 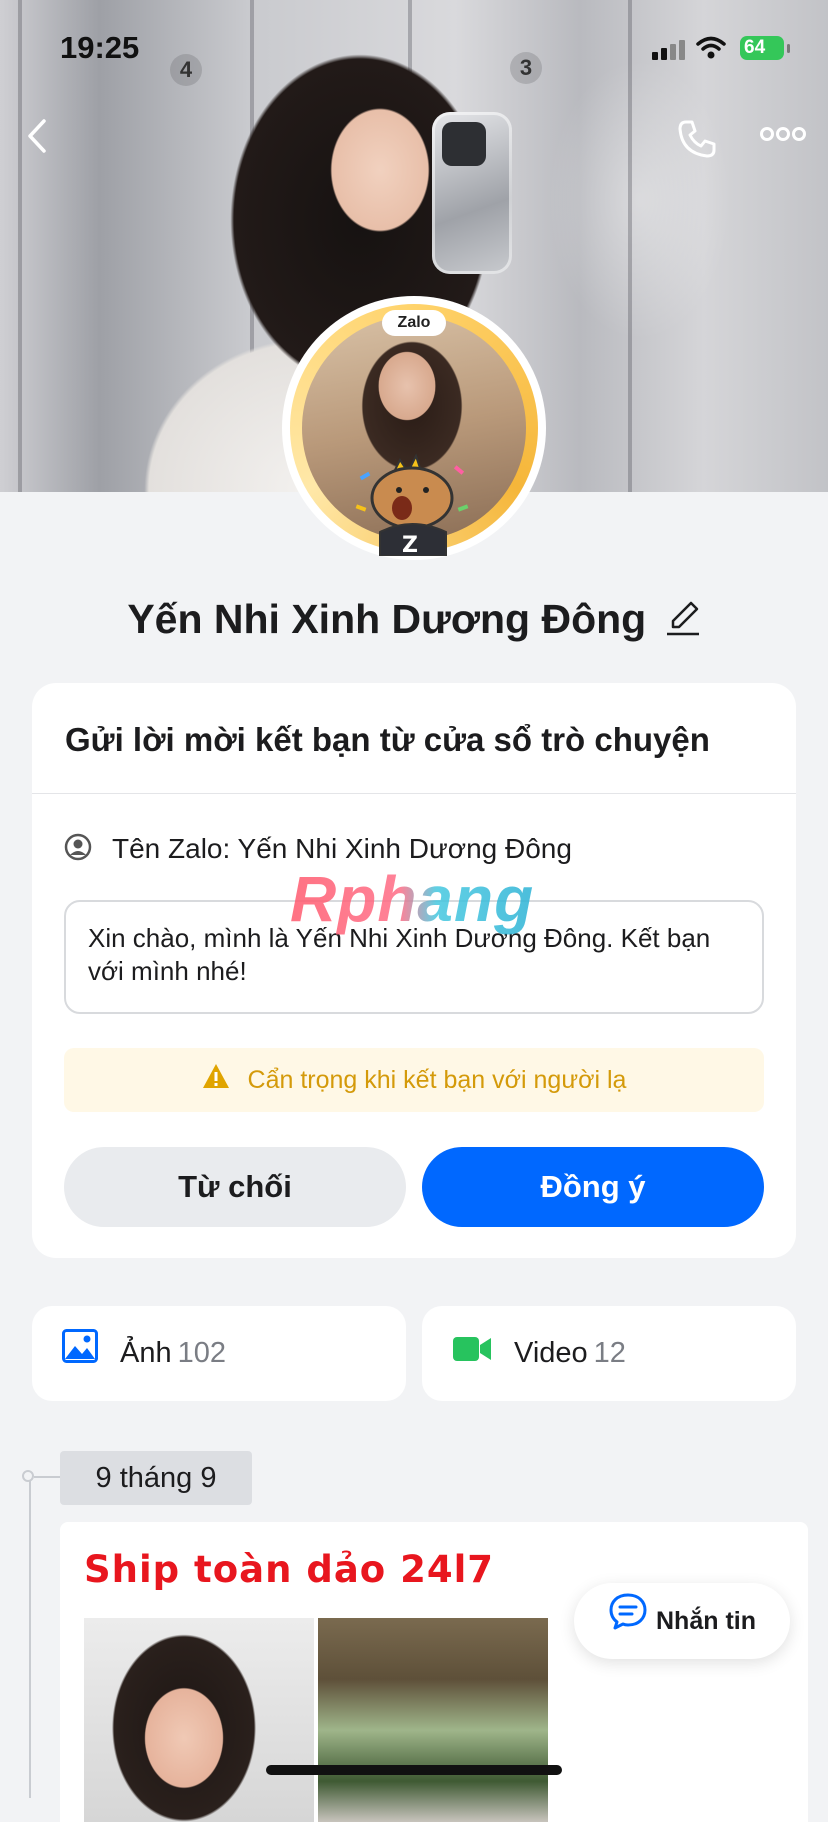 I want to click on profile-name-row: Yến Nhi Xinh Dương Đông, so click(x=414, y=619).